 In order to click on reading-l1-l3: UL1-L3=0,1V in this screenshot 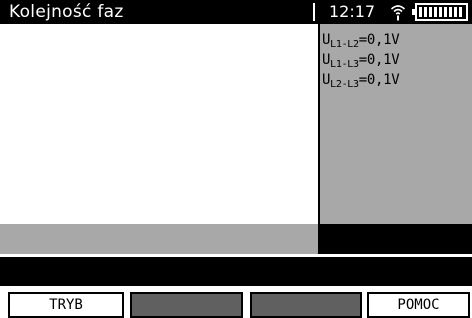, I will do `click(361, 60)`.